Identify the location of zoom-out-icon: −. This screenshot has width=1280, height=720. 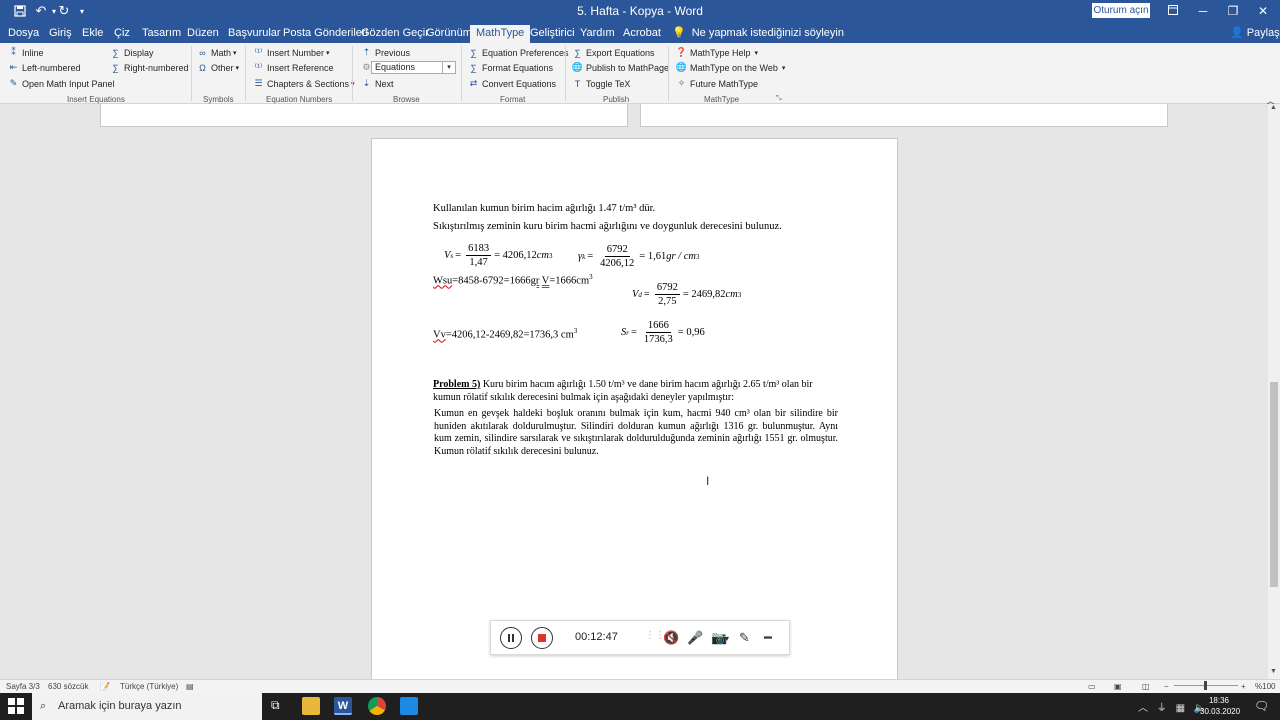
(1166, 686).